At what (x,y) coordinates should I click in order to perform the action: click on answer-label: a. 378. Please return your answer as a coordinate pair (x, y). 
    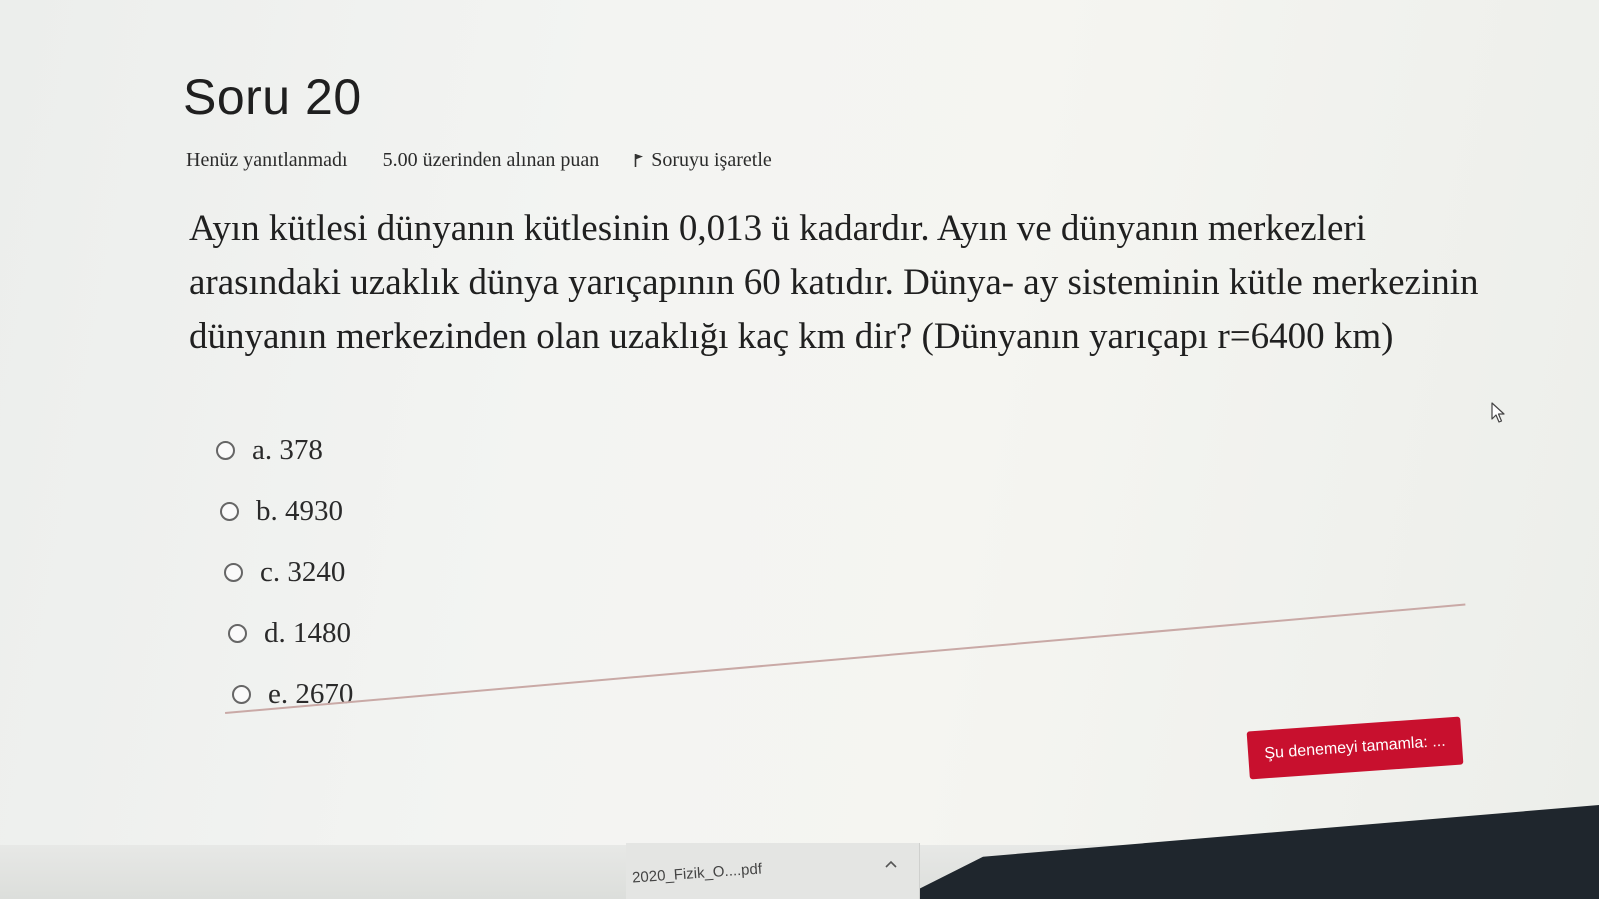
    Looking at the image, I should click on (287, 450).